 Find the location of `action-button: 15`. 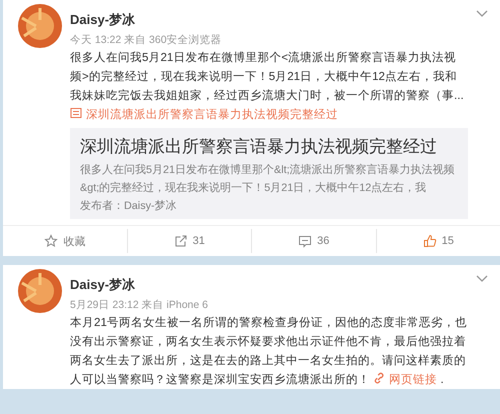

action-button: 15 is located at coordinates (438, 241).